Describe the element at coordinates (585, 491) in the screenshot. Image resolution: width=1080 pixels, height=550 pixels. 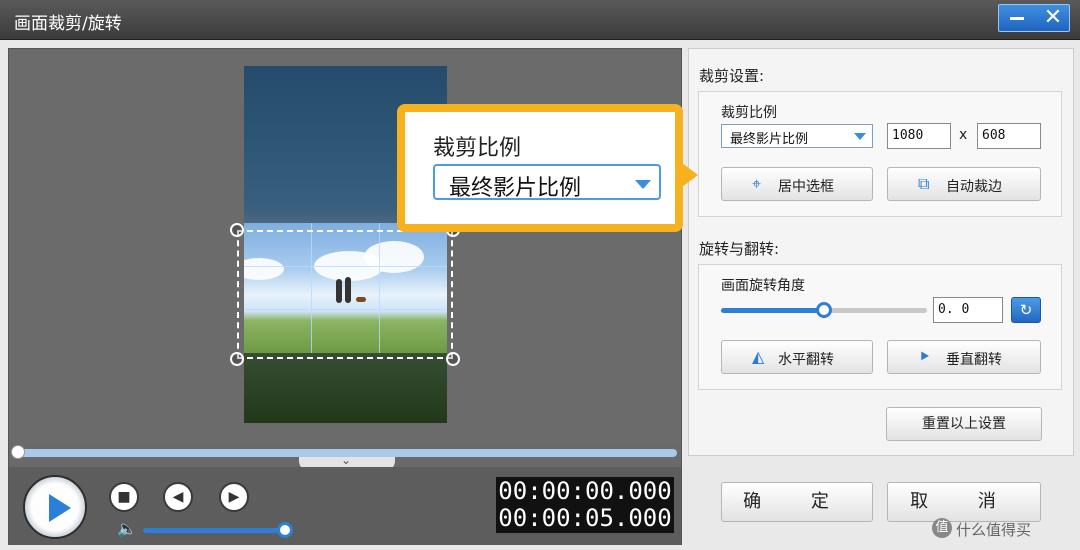
I see `current-time: 00:00:00.000` at that location.